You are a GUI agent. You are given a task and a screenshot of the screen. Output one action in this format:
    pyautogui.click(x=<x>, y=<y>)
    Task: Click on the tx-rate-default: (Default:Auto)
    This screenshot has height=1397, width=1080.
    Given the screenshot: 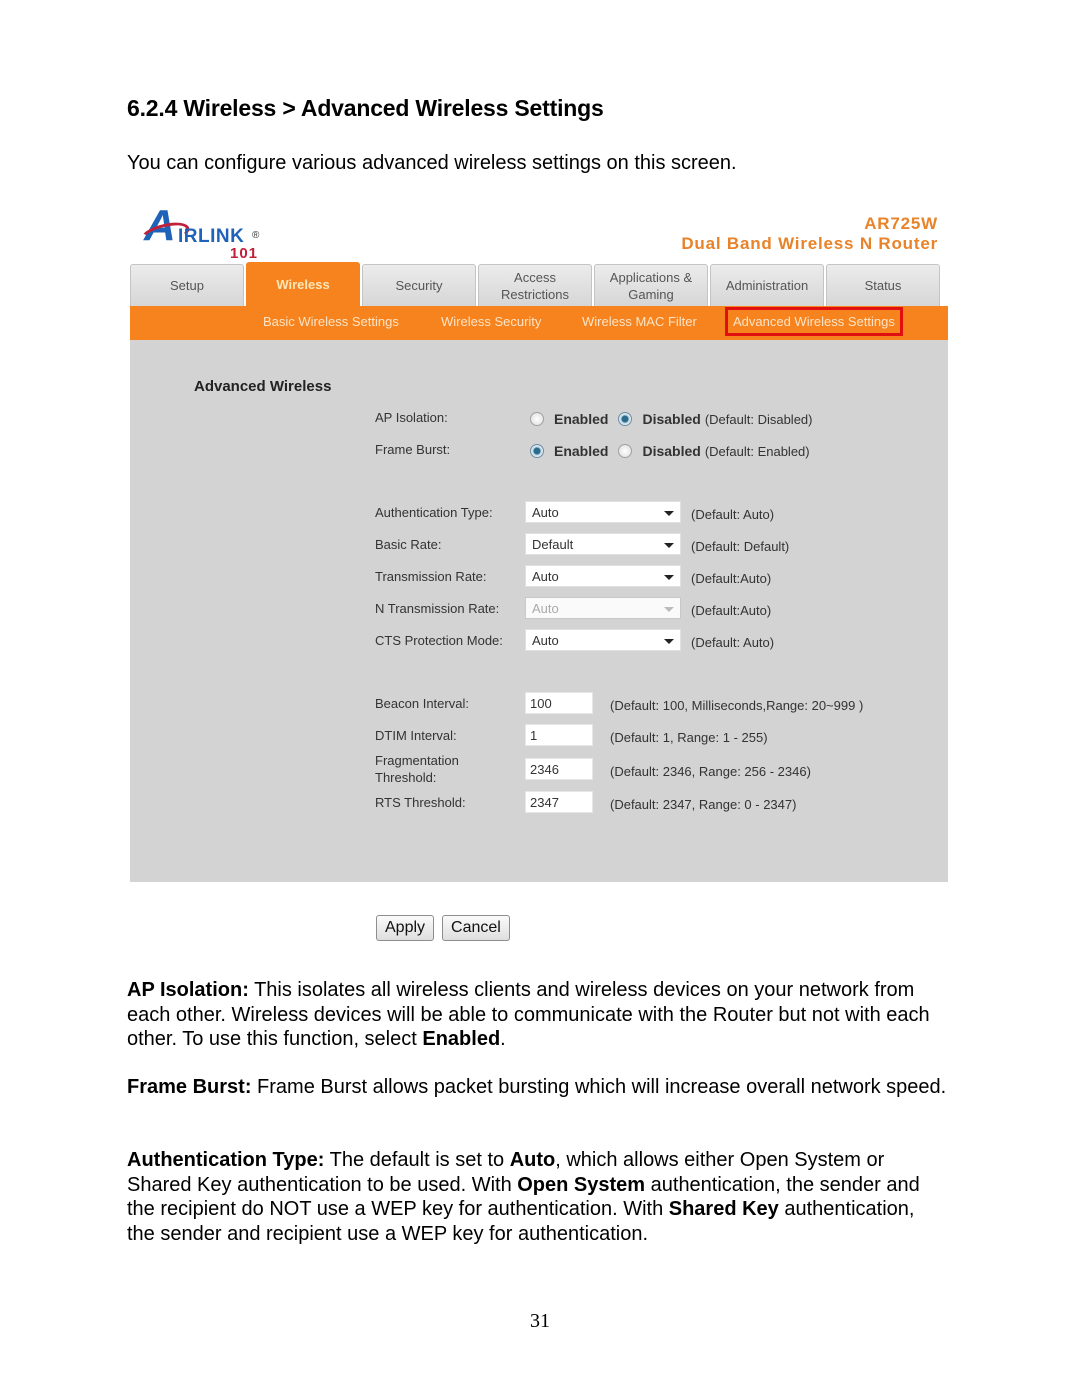 What is the action you would take?
    pyautogui.click(x=731, y=578)
    